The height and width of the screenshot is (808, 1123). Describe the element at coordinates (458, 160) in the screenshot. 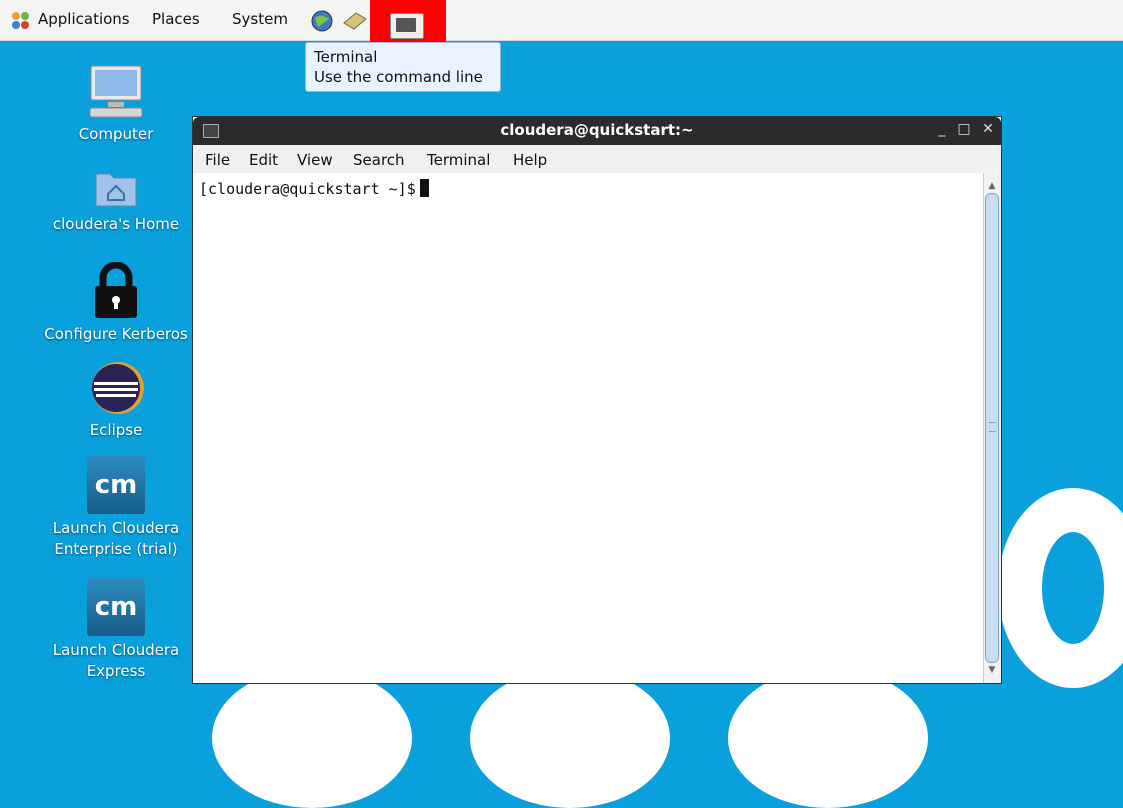

I see `menu-terminal: Terminal` at that location.